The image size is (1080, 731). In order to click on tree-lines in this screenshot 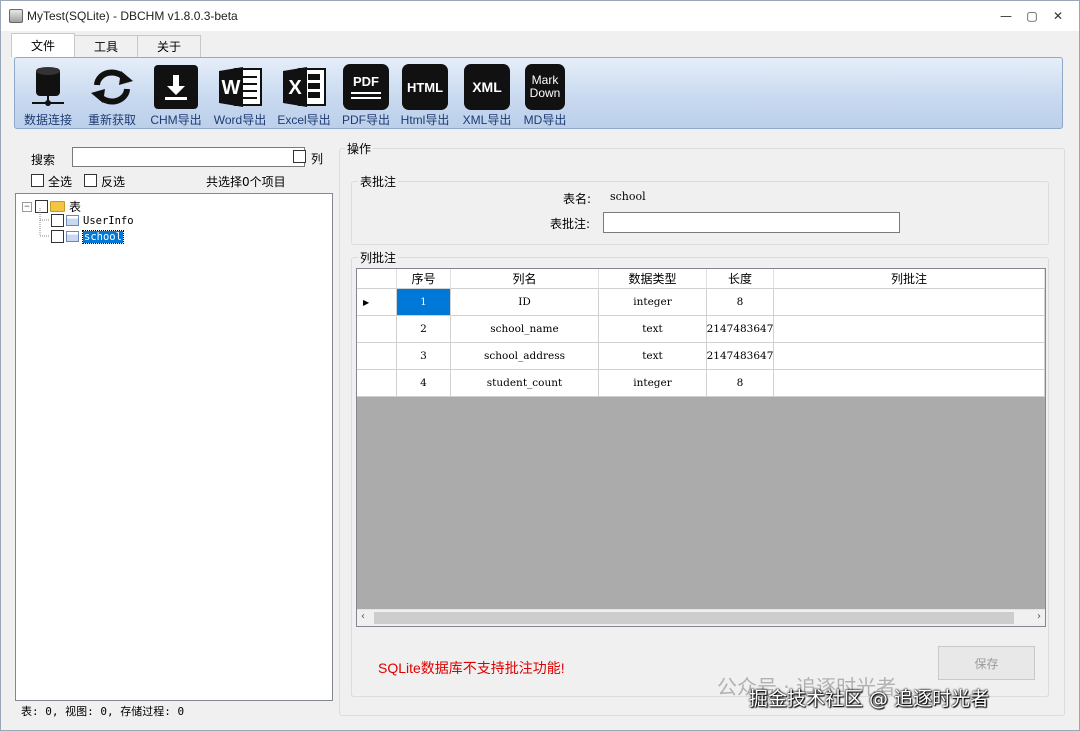, I will do `click(44, 222)`.